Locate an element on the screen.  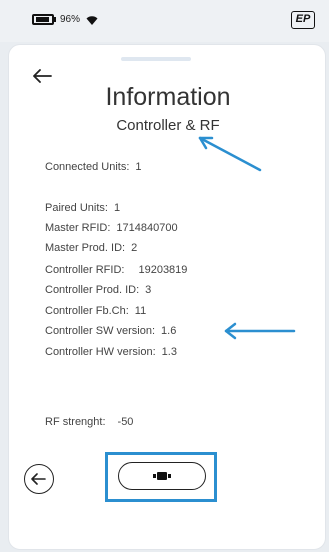
controller-prod-id-row: Controller Prod. ID: 3 is located at coordinates (98, 290).